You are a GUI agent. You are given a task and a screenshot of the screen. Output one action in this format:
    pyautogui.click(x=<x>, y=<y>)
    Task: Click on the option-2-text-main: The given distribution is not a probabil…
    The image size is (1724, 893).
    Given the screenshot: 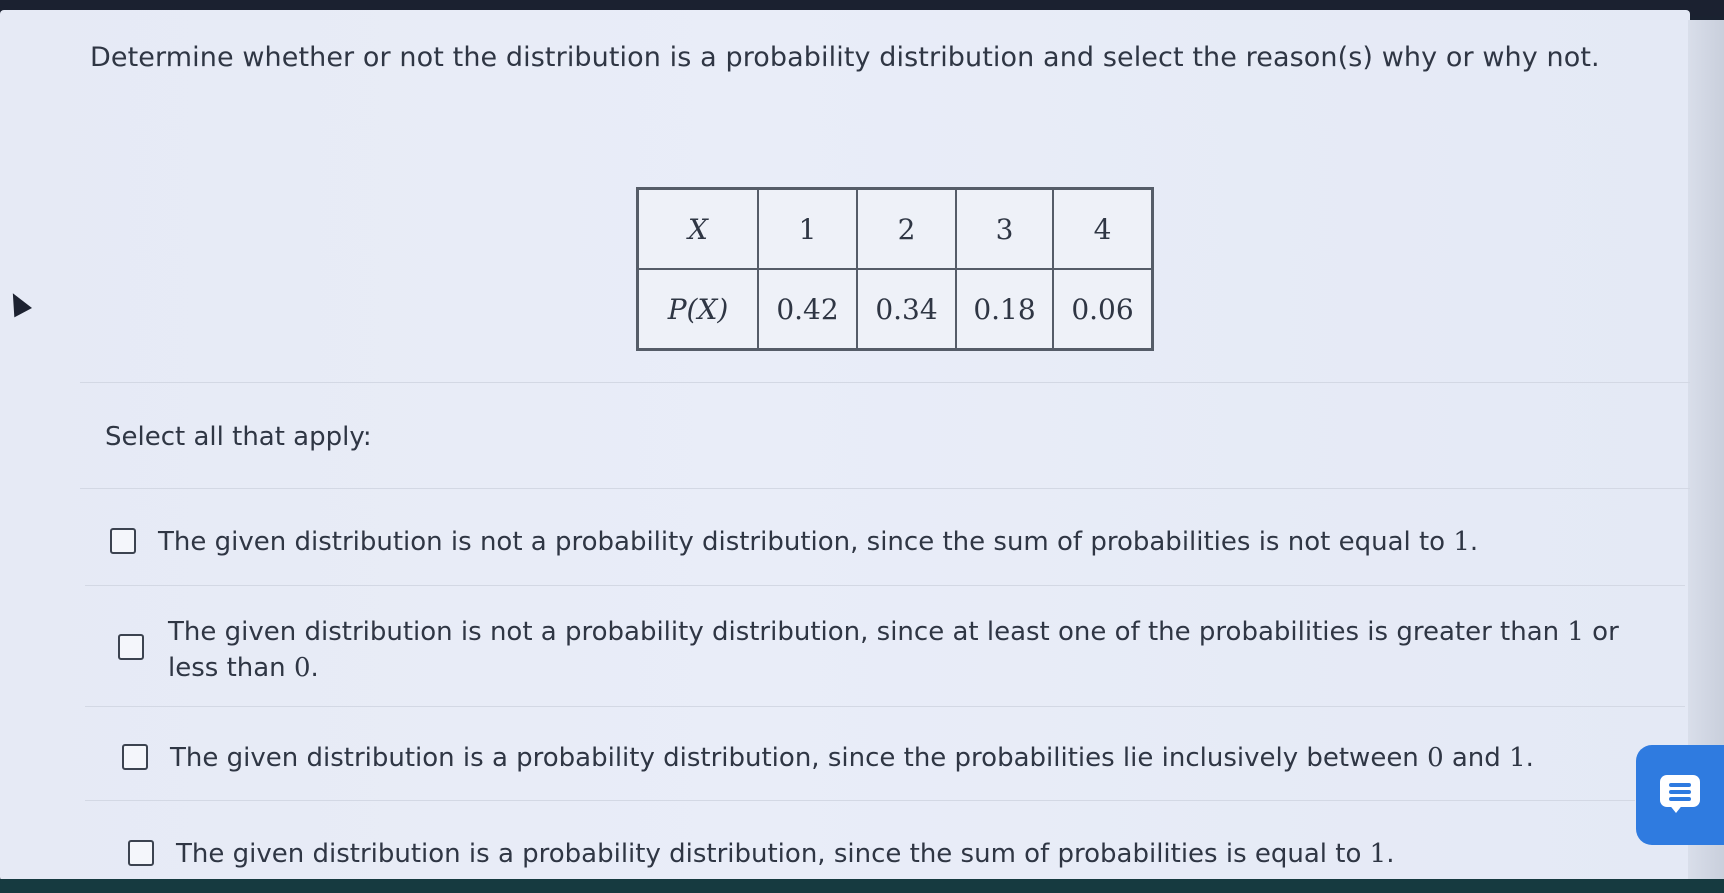 What is the action you would take?
    pyautogui.click(x=868, y=632)
    